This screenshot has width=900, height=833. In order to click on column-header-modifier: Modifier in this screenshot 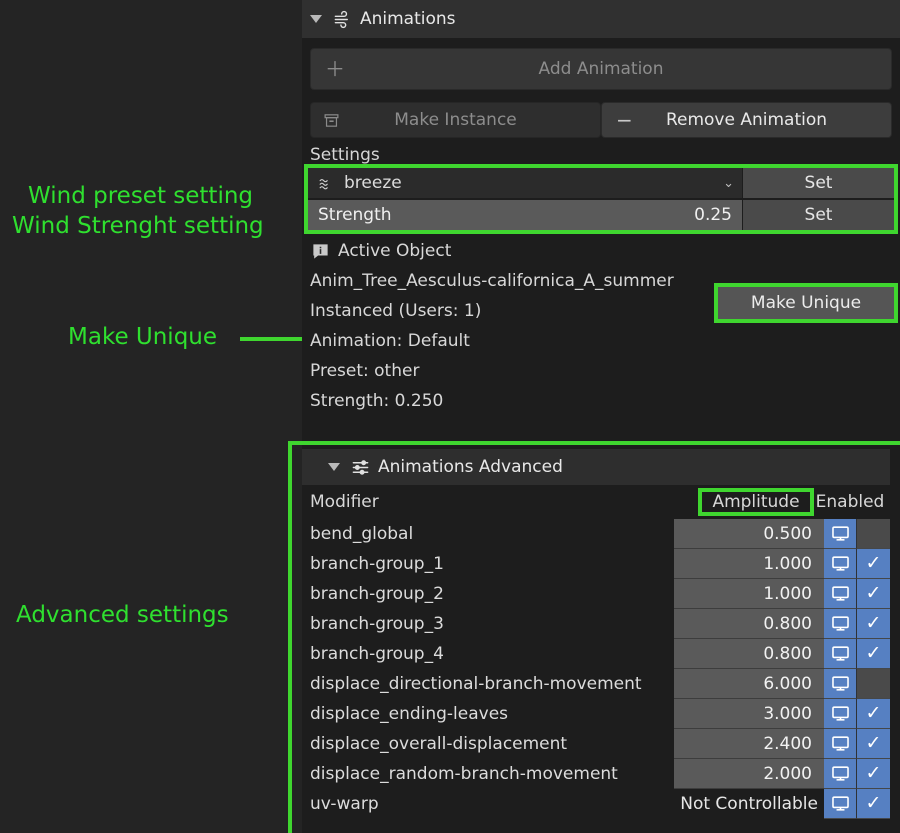, I will do `click(344, 502)`.